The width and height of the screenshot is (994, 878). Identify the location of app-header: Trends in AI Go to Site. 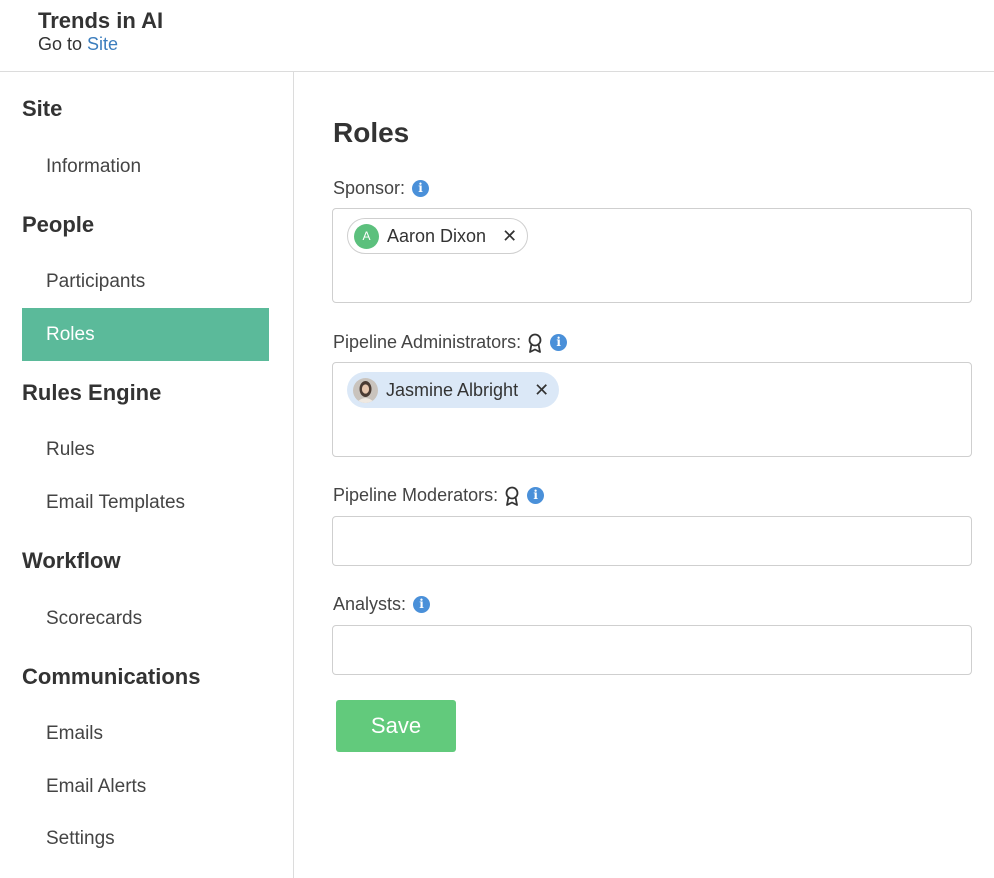
(497, 36).